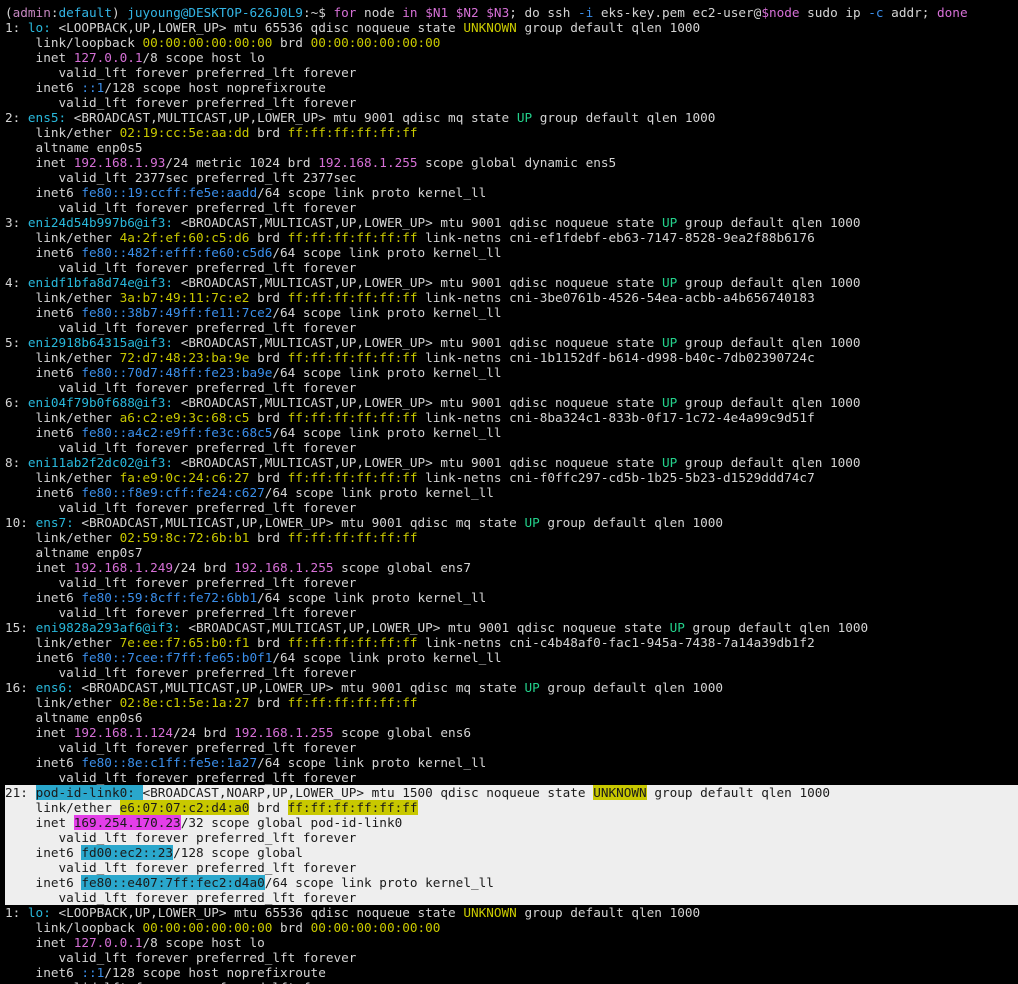 The width and height of the screenshot is (1018, 984). I want to click on text-segment: fe80::e407:7ff:fec2:d4a0, so click(173, 882).